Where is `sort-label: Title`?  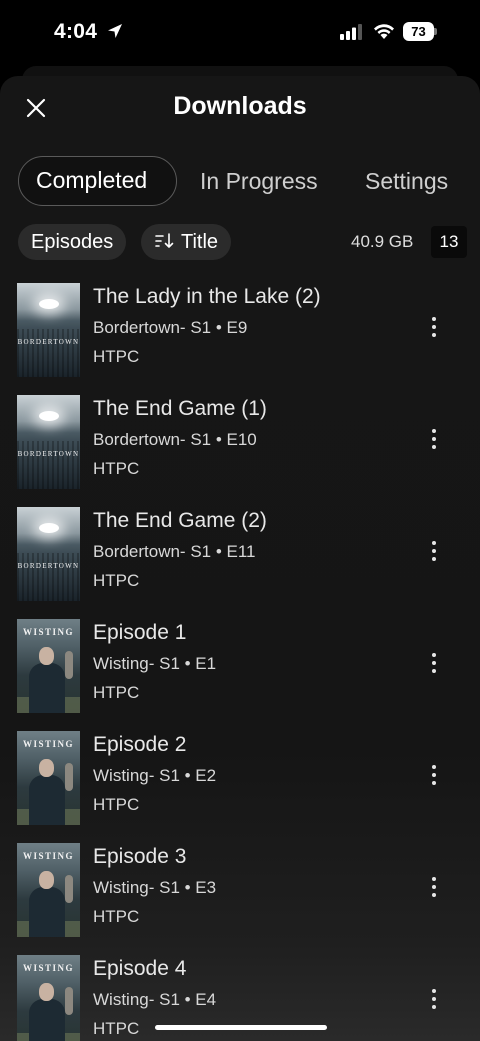 sort-label: Title is located at coordinates (200, 242).